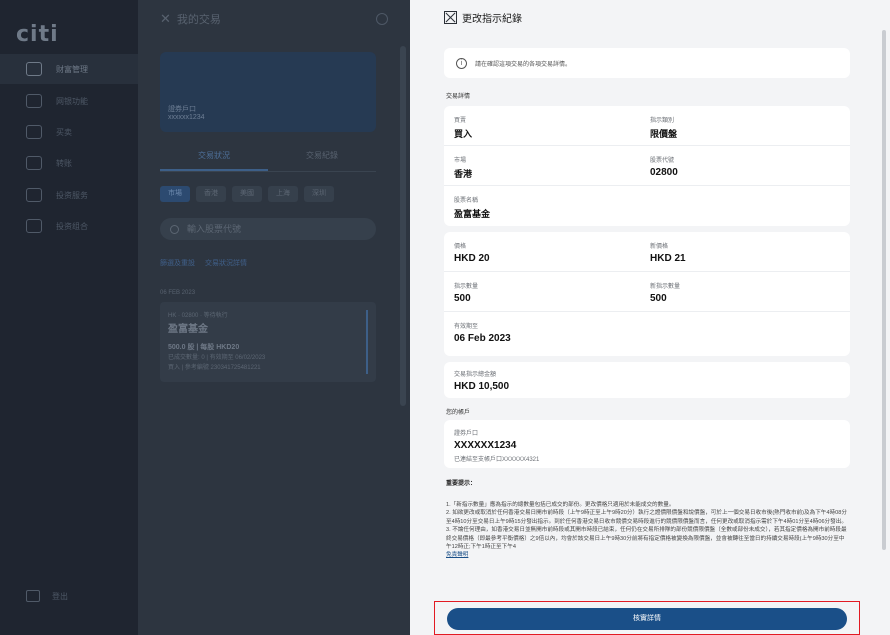 The image size is (890, 635). Describe the element at coordinates (272, 229) in the screenshot. I see `stock-search-input` at that location.